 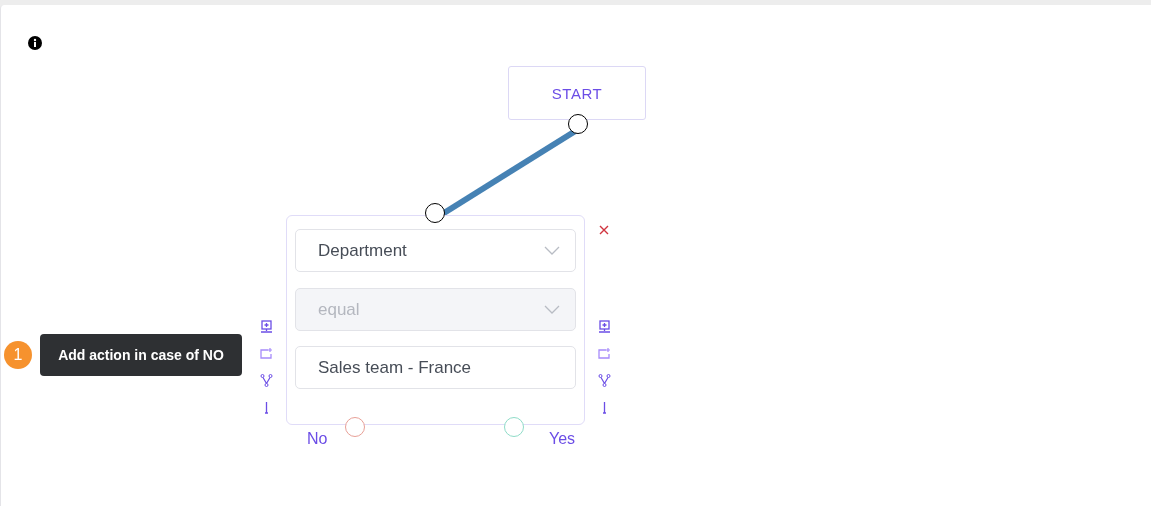 I want to click on select-field: equal, so click(x=435, y=309).